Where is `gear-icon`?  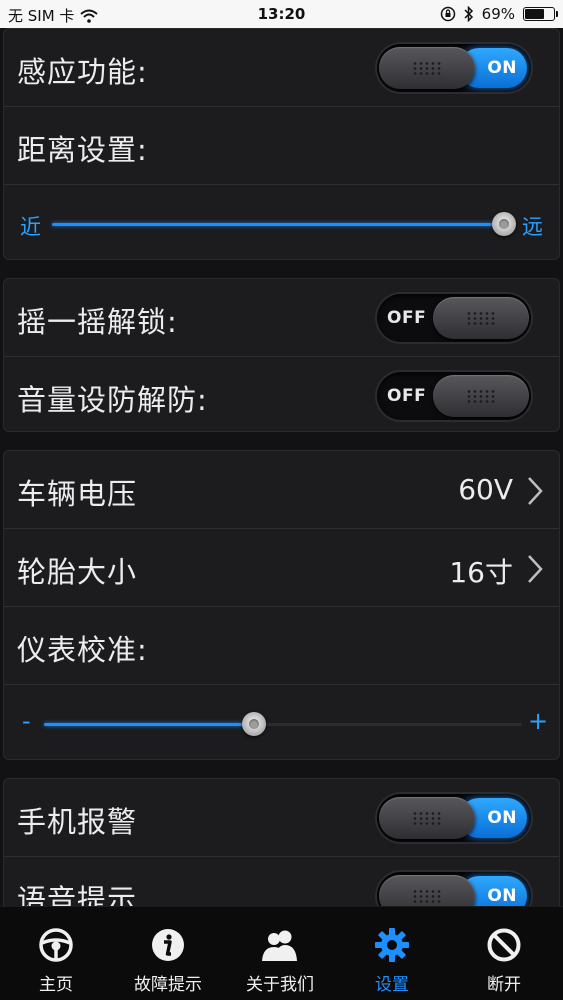
gear-icon is located at coordinates (392, 945).